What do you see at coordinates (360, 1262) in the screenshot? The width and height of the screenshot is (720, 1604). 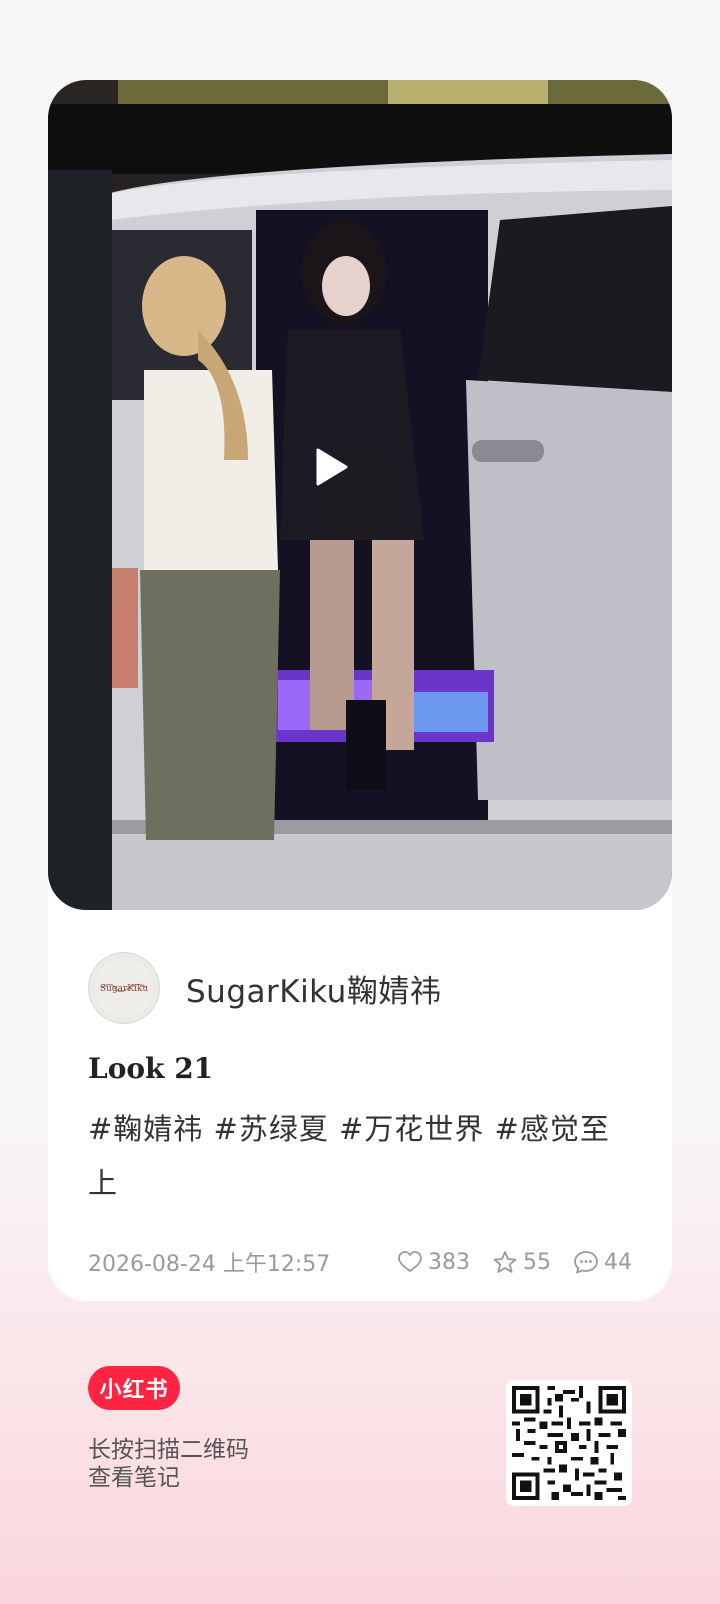 I see `post-meta: 2026-08-24 上午12:57 383 55 44` at bounding box center [360, 1262].